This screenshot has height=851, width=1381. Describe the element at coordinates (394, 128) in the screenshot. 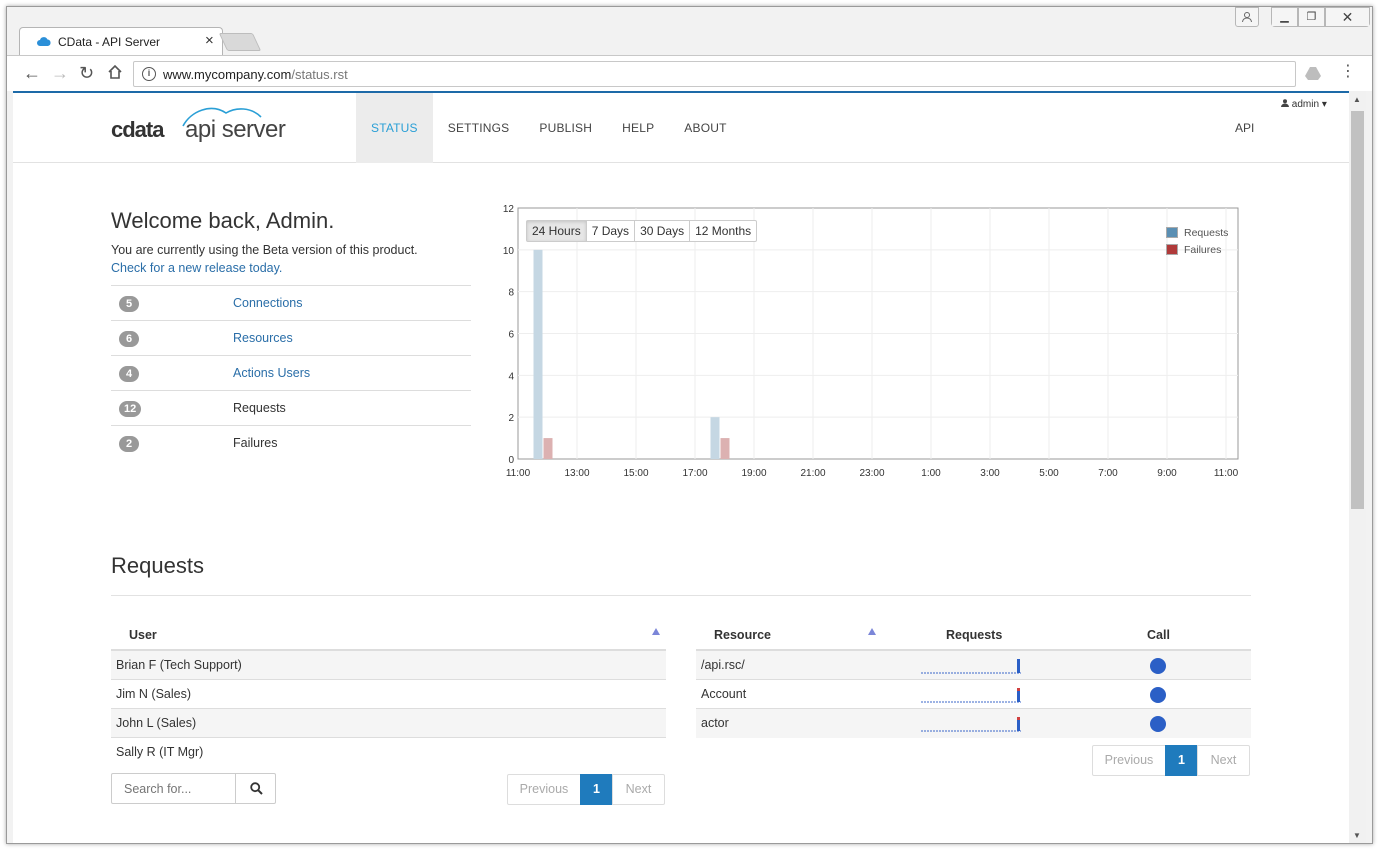

I see `nav-status: STATUS` at that location.